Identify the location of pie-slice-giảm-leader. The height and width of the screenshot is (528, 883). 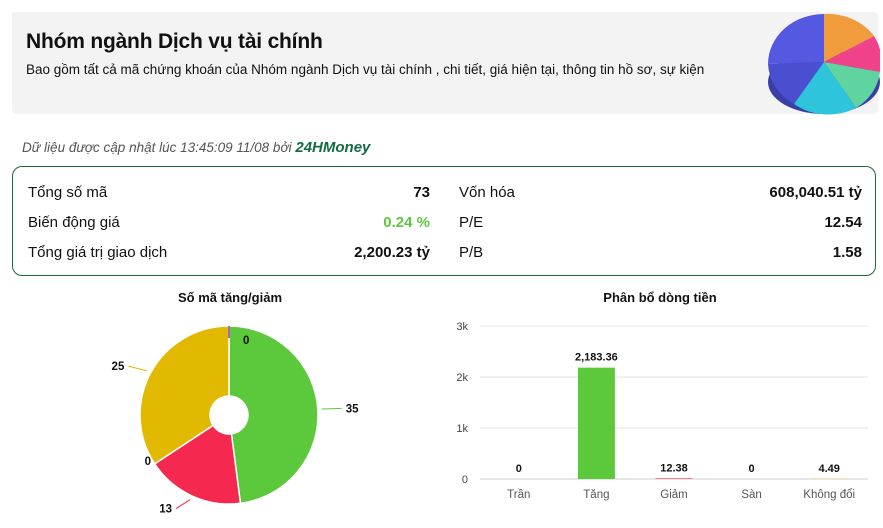
(183, 504).